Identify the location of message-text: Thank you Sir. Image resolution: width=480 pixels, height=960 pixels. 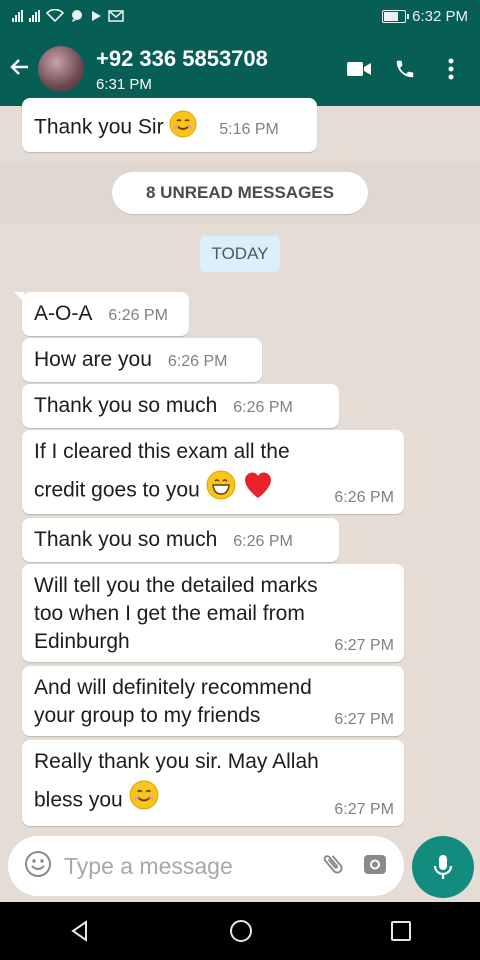
(99, 127).